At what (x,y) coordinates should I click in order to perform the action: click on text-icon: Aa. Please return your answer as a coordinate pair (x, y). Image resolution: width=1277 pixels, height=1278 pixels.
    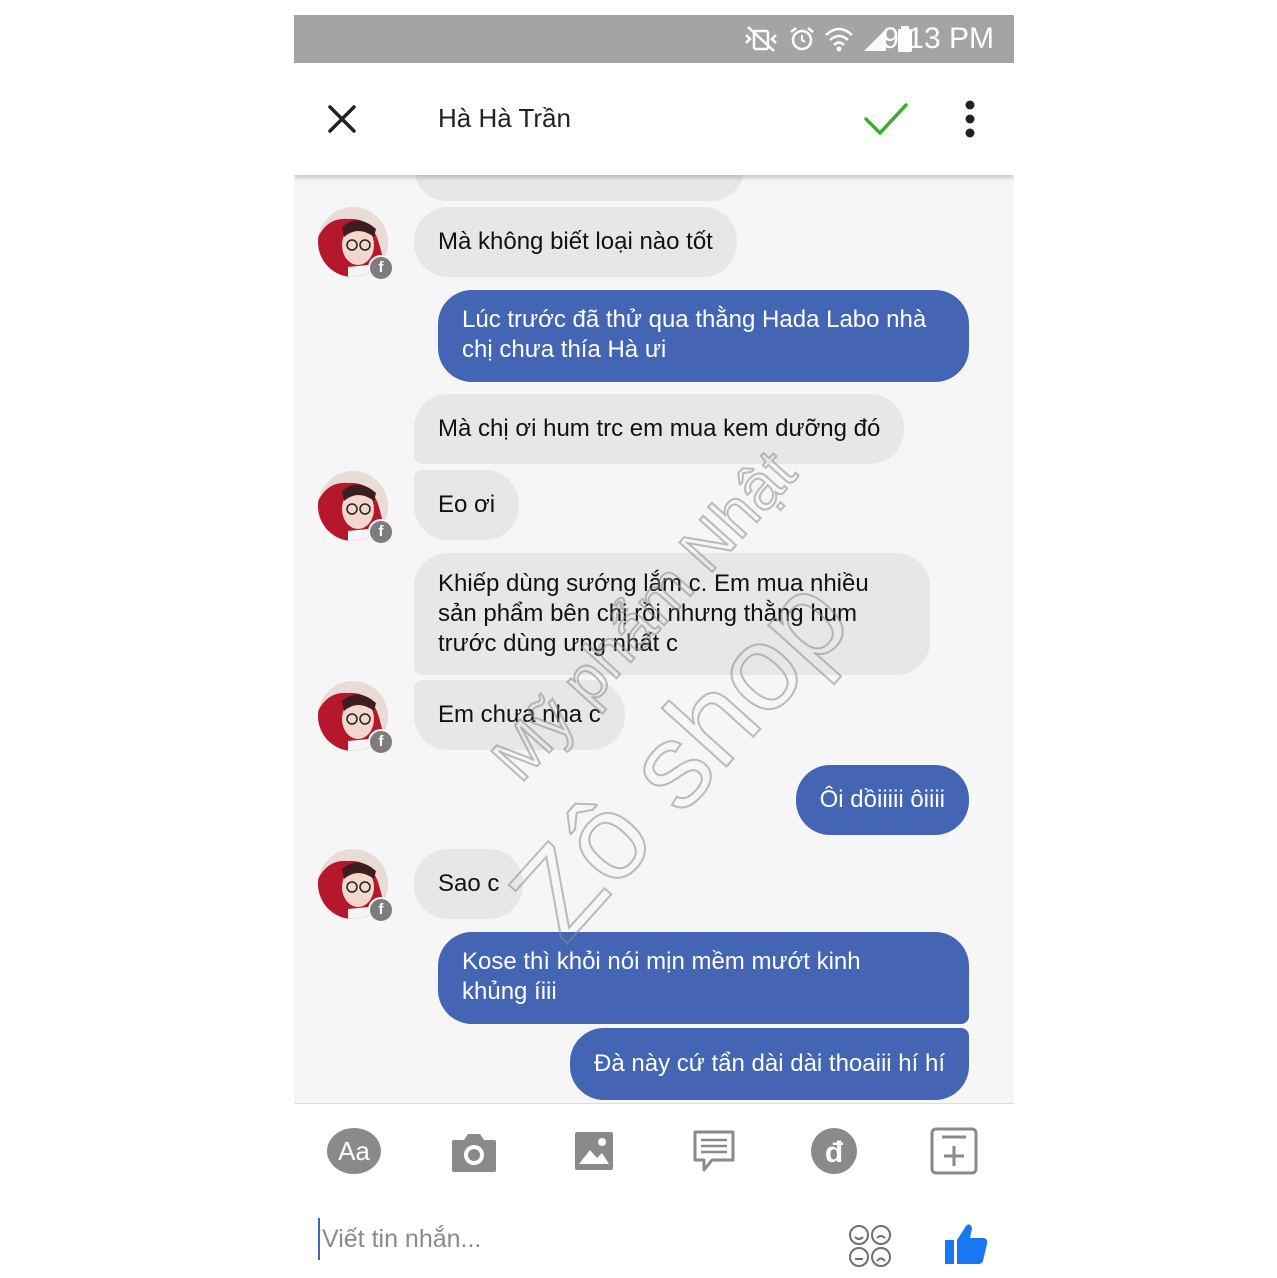
    Looking at the image, I should click on (354, 1151).